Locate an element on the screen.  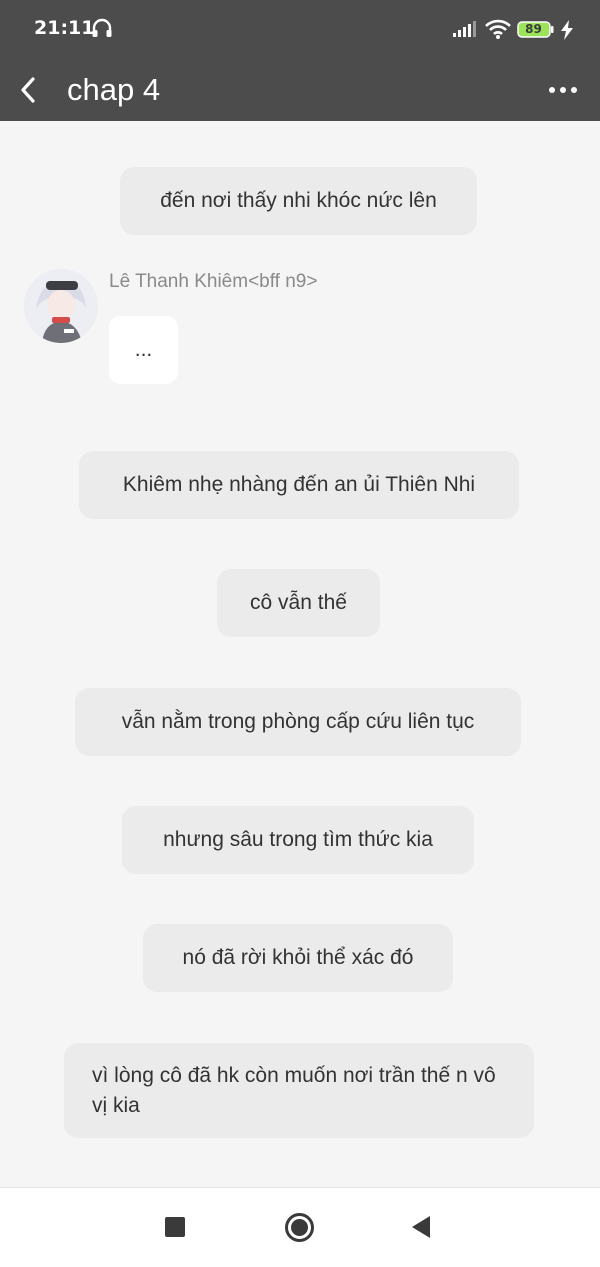
headphone-icon is located at coordinates (102, 27).